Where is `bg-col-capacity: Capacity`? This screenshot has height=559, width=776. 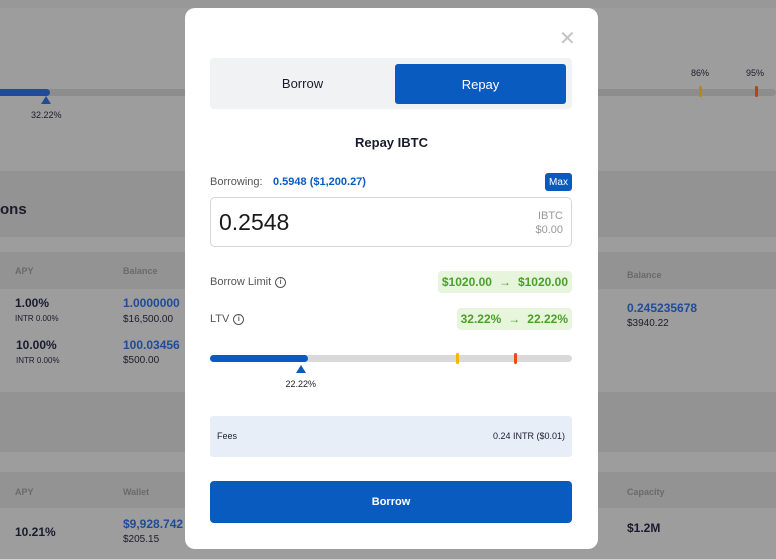
bg-col-capacity: Capacity is located at coordinates (646, 492).